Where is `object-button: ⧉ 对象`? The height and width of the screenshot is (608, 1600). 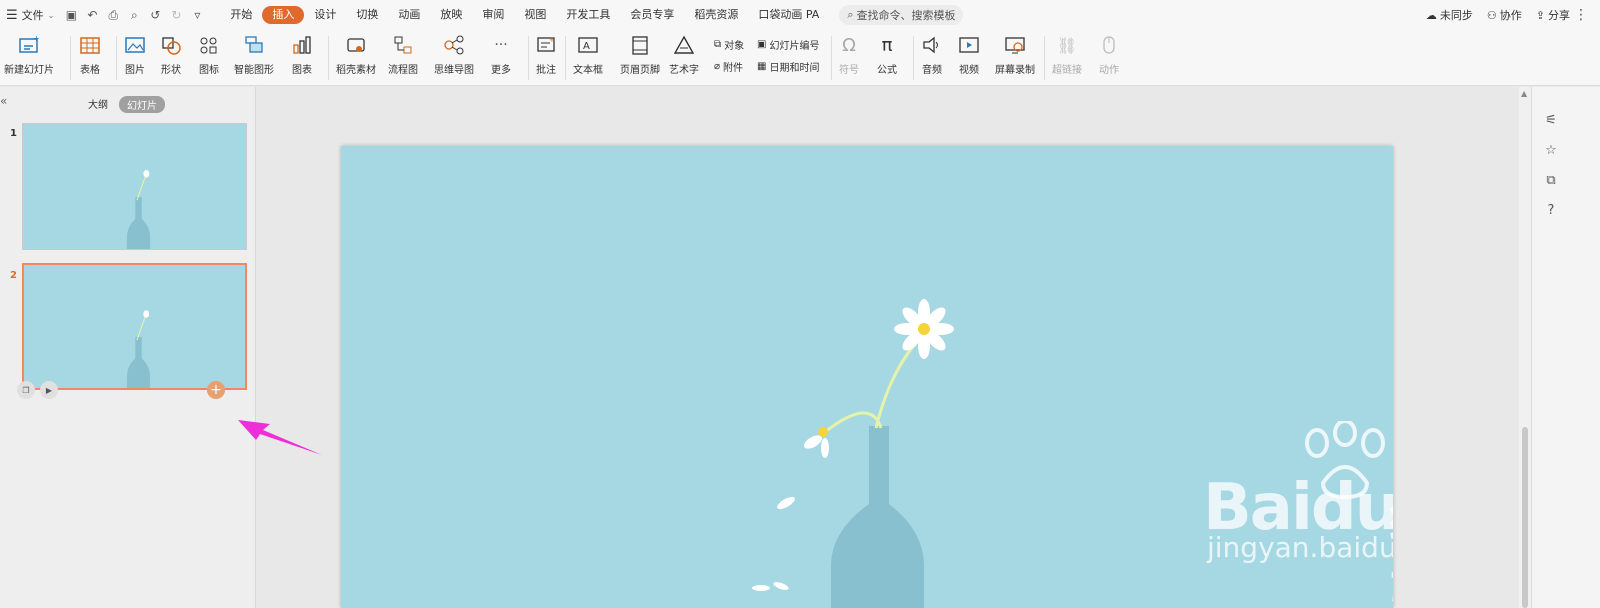 object-button: ⧉ 对象 is located at coordinates (729, 44).